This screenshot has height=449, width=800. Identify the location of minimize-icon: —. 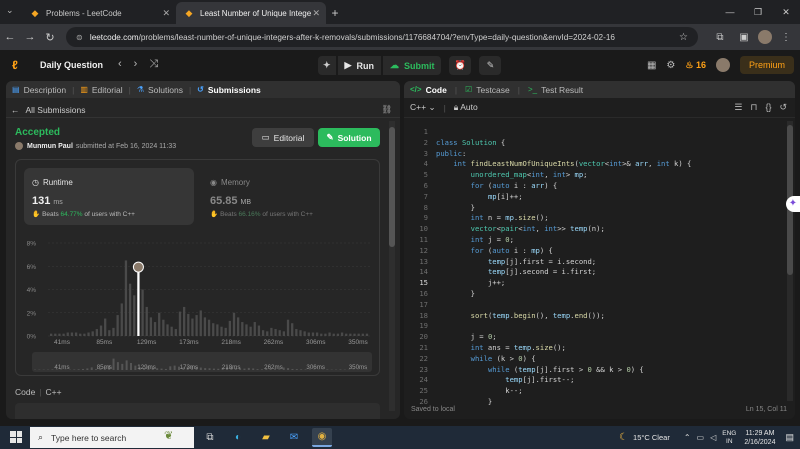
(730, 12).